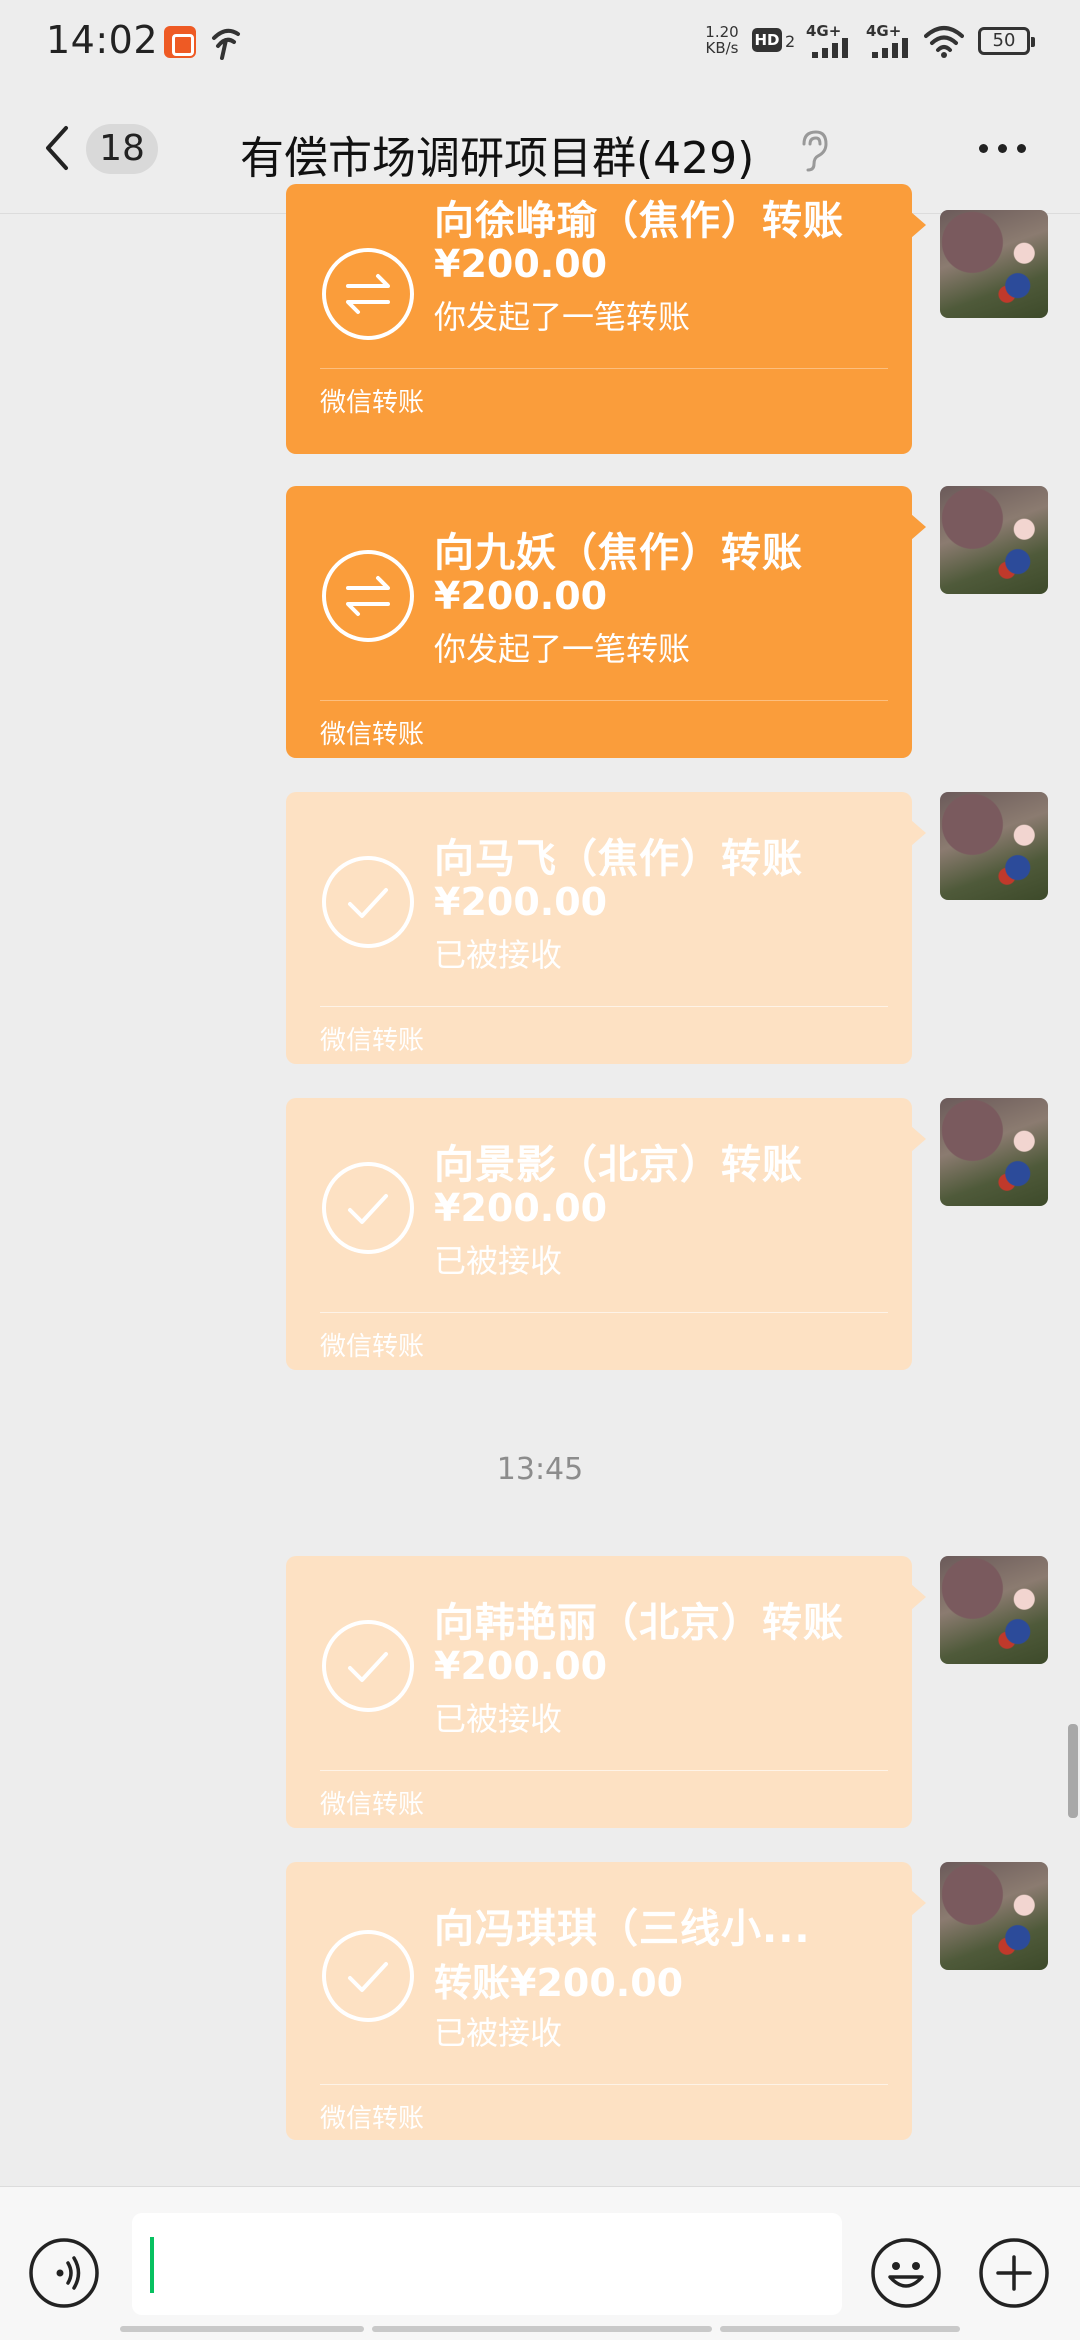 This screenshot has width=1080, height=2340. Describe the element at coordinates (152, 2265) in the screenshot. I see `text-cursor` at that location.